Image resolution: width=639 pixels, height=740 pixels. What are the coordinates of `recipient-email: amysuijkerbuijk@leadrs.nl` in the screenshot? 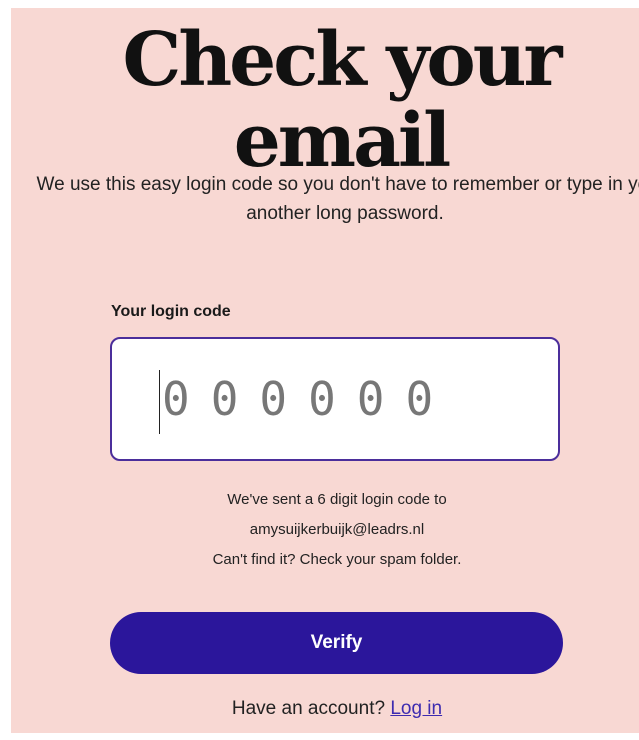 It's located at (337, 529).